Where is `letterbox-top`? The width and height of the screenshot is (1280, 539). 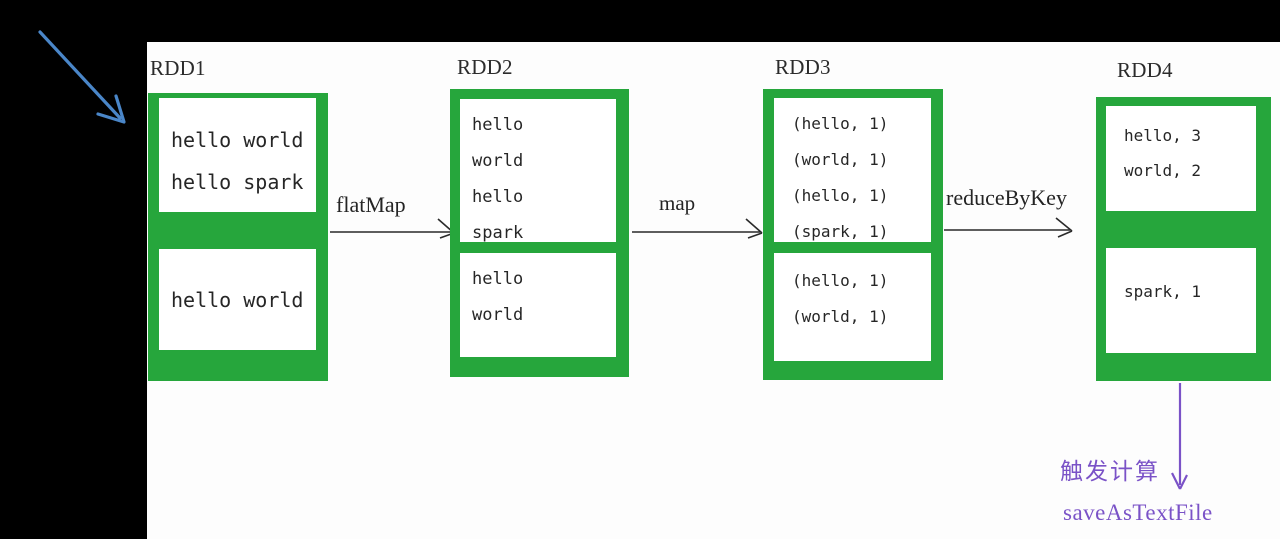
letterbox-top is located at coordinates (640, 21).